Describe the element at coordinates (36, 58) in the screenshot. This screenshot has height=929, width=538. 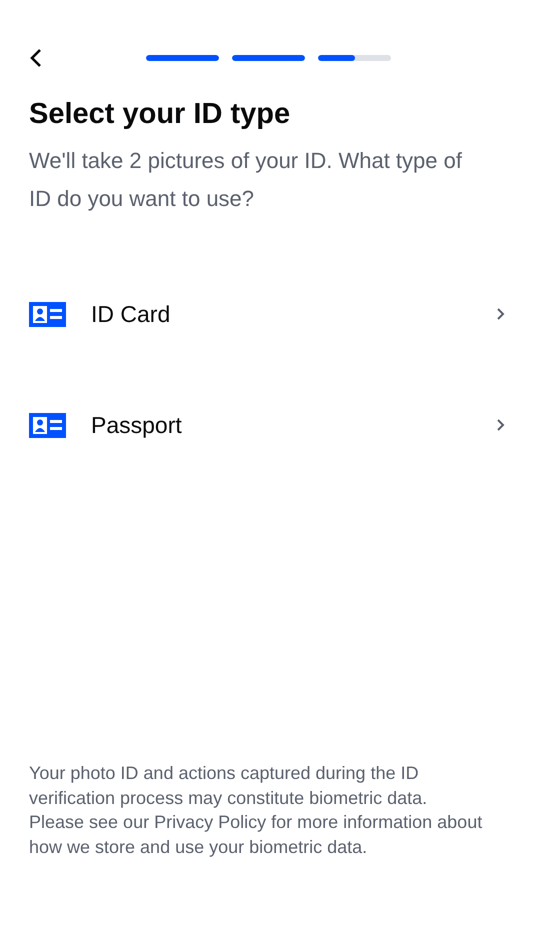
I see `chevron-left-icon` at that location.